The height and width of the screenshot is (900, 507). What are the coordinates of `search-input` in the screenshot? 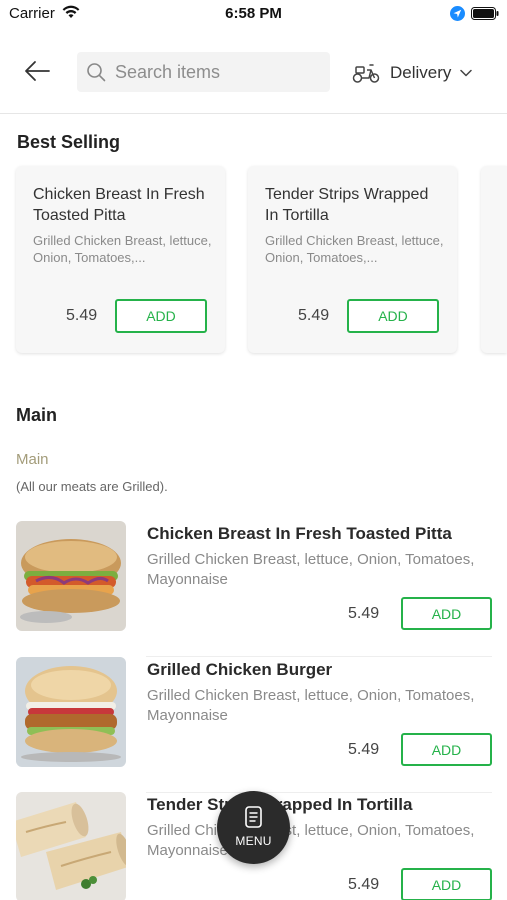 It's located at (217, 72).